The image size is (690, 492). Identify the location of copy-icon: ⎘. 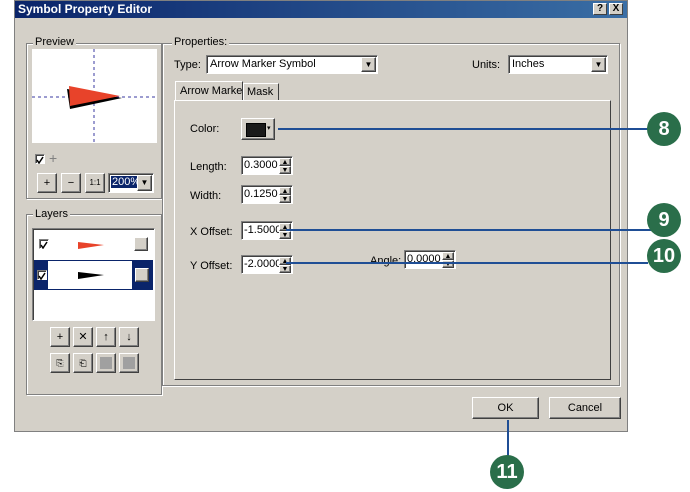
(60, 363).